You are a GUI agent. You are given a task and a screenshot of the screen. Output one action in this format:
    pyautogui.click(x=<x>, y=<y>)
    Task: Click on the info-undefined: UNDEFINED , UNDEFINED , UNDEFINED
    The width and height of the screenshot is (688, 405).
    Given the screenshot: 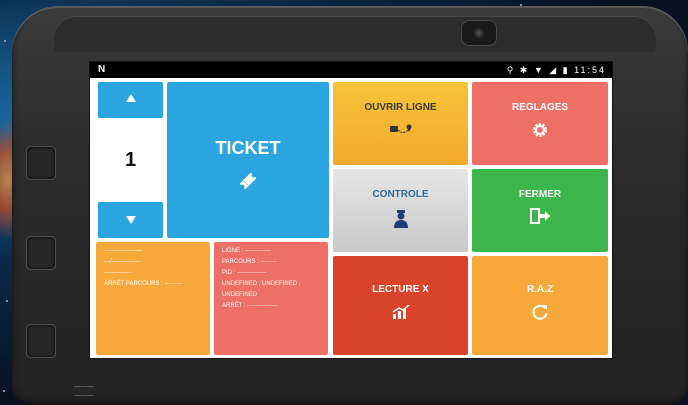 What is the action you would take?
    pyautogui.click(x=261, y=289)
    